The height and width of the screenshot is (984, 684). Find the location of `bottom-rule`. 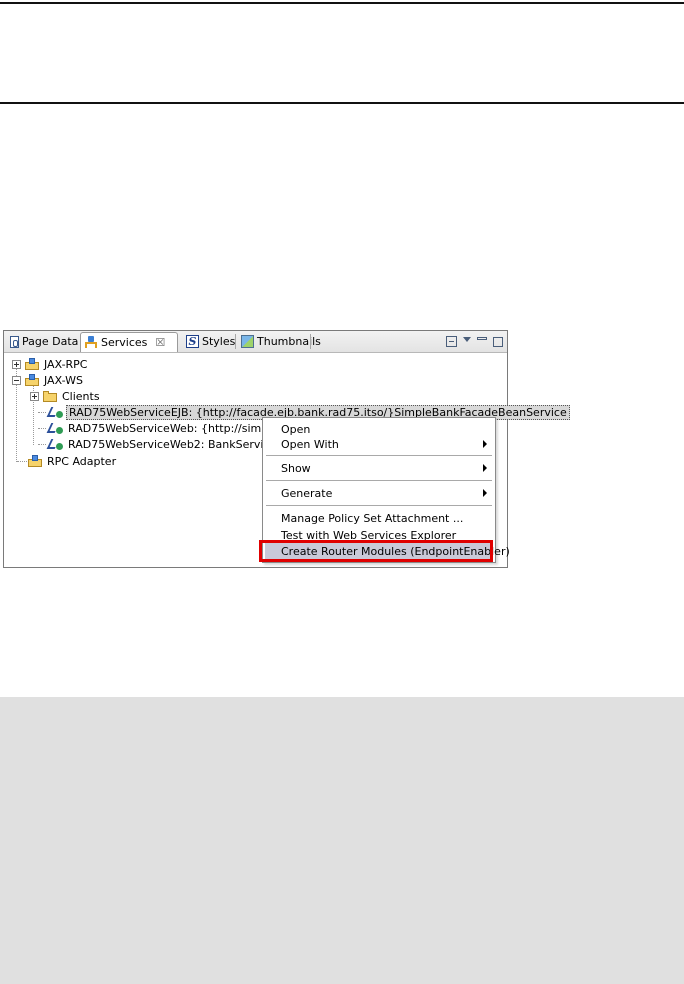

bottom-rule is located at coordinates (342, 103).